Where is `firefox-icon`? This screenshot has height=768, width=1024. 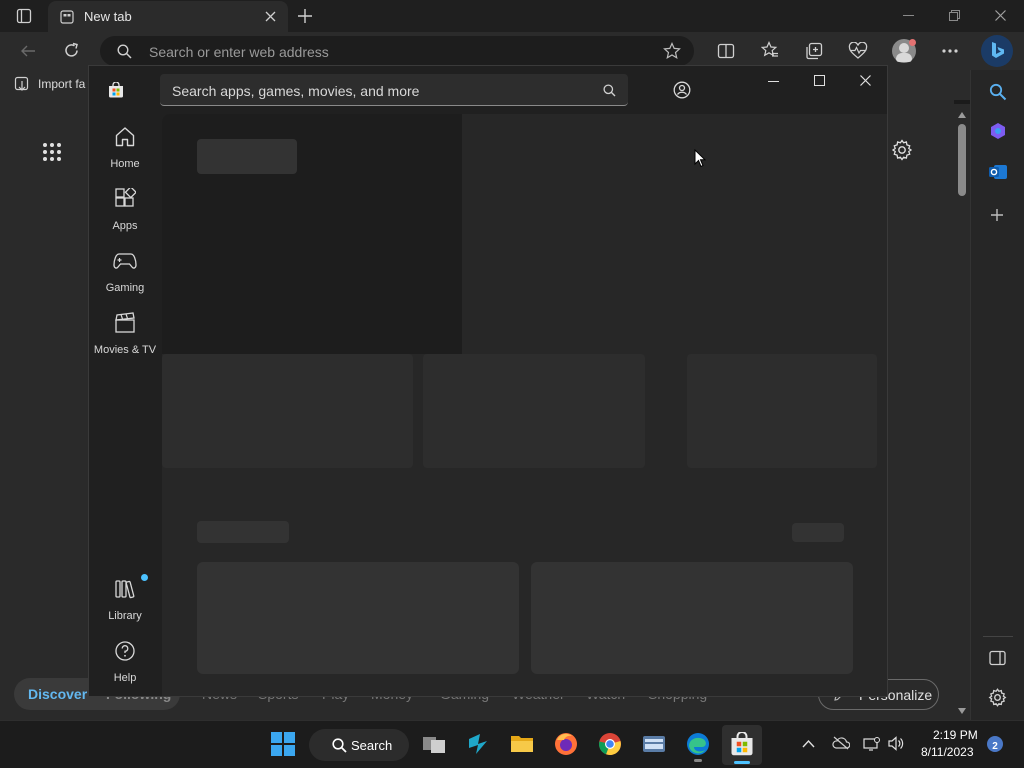 firefox-icon is located at coordinates (567, 745).